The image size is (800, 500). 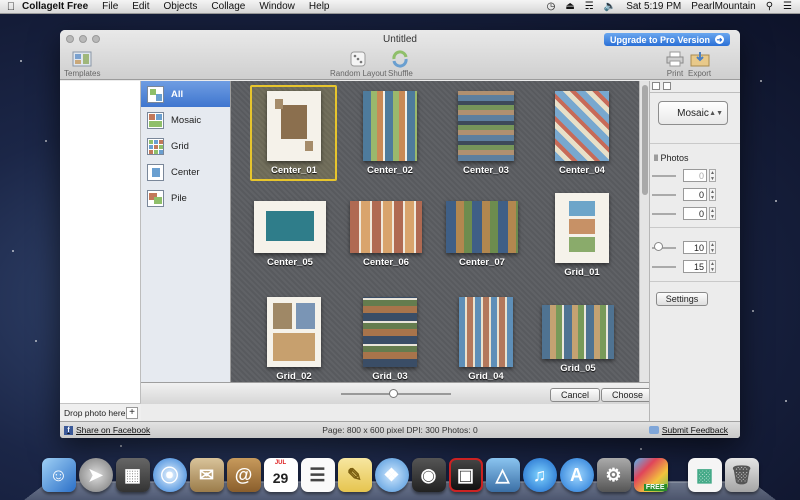 I want to click on value-field: 10, so click(x=695, y=247).